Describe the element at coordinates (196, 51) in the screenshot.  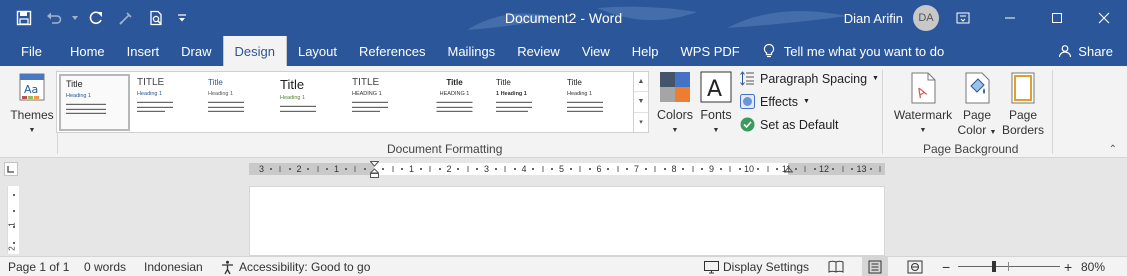
I see `tab-draw: Draw` at that location.